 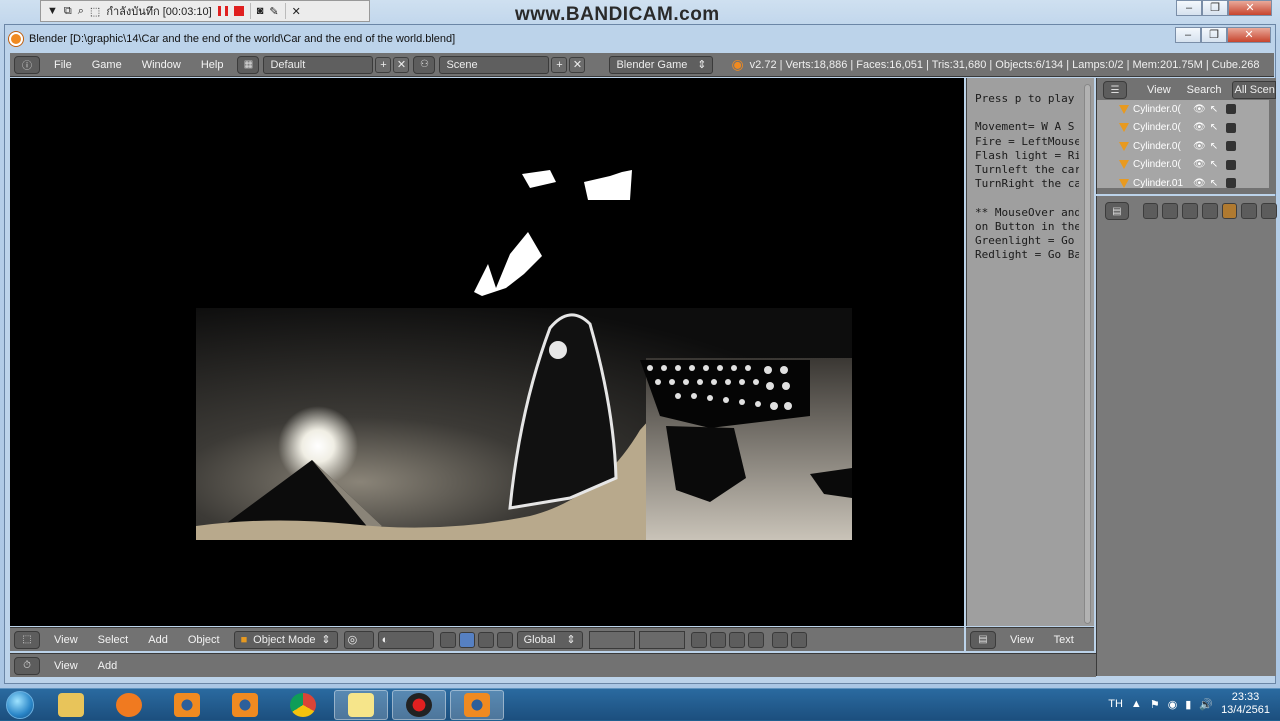 What do you see at coordinates (161, 65) in the screenshot?
I see `menu-window: Window` at bounding box center [161, 65].